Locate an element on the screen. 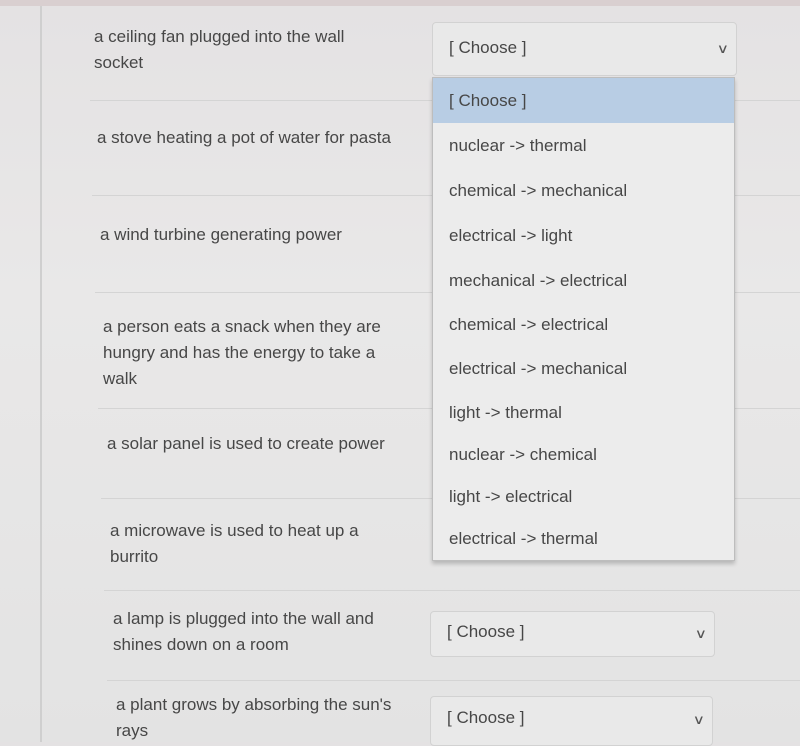  option: light -> electrical is located at coordinates (583, 496).